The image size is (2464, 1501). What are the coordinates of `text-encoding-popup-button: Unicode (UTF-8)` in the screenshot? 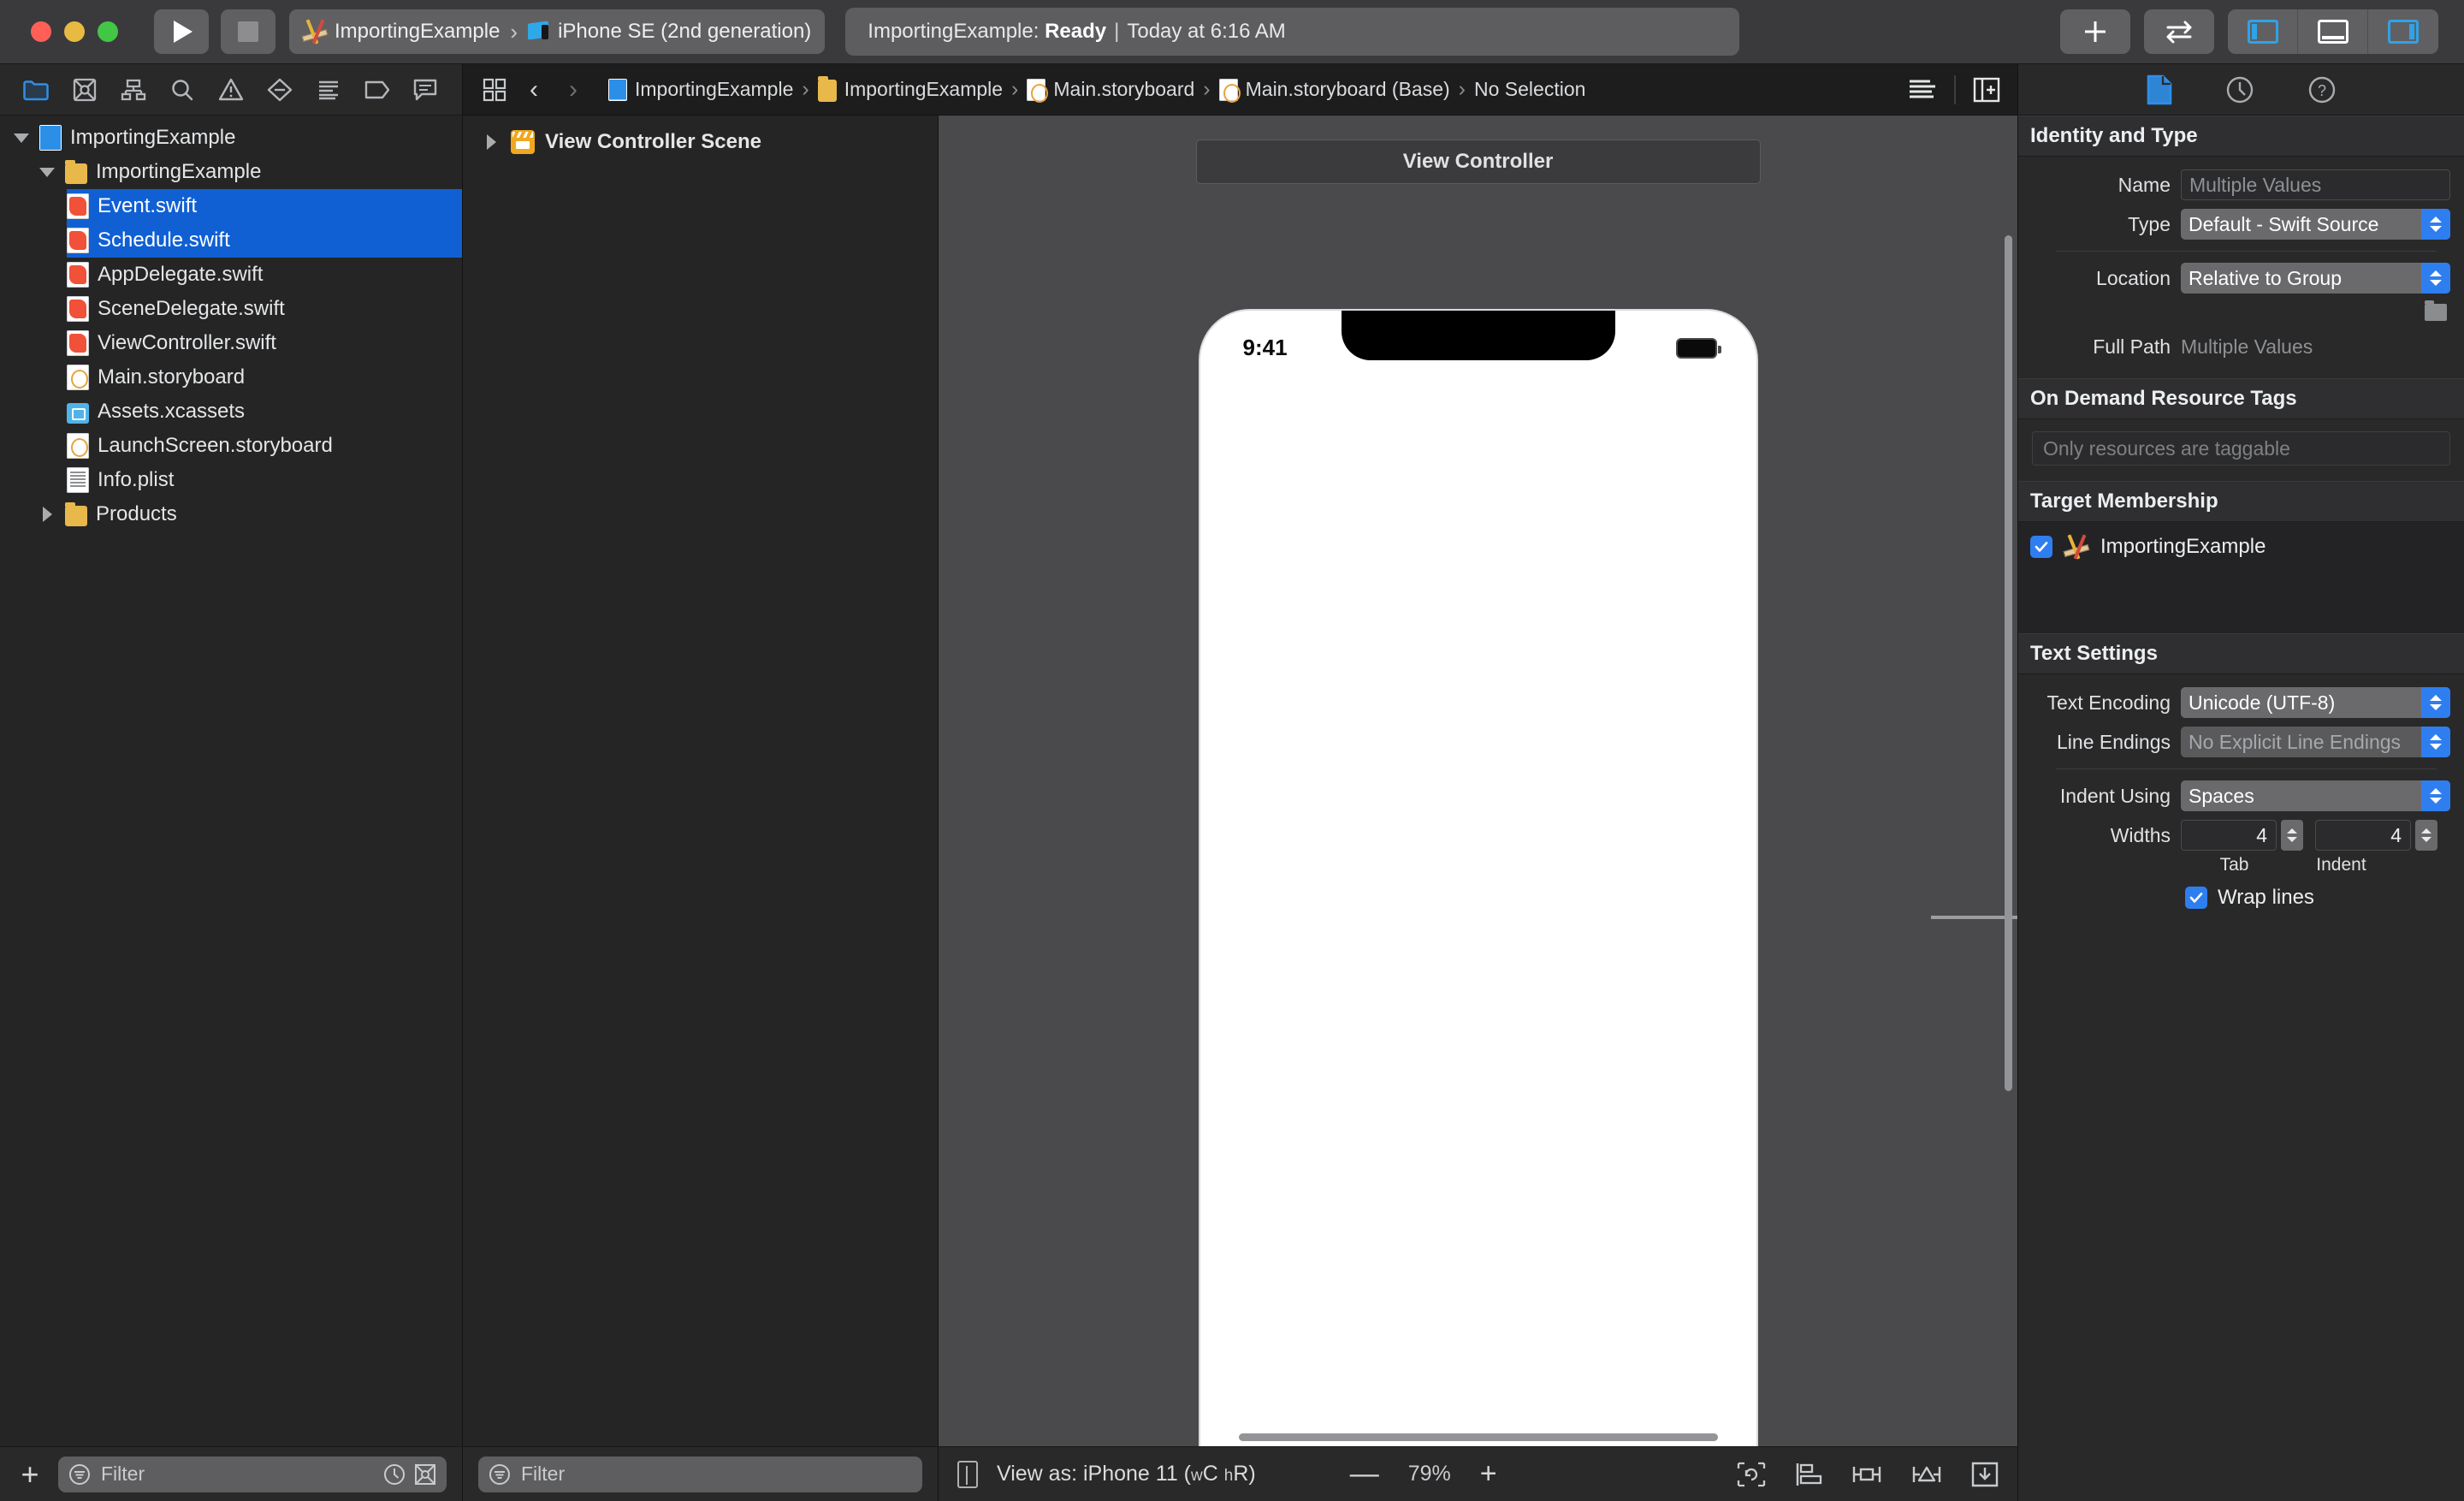 It's located at (2315, 703).